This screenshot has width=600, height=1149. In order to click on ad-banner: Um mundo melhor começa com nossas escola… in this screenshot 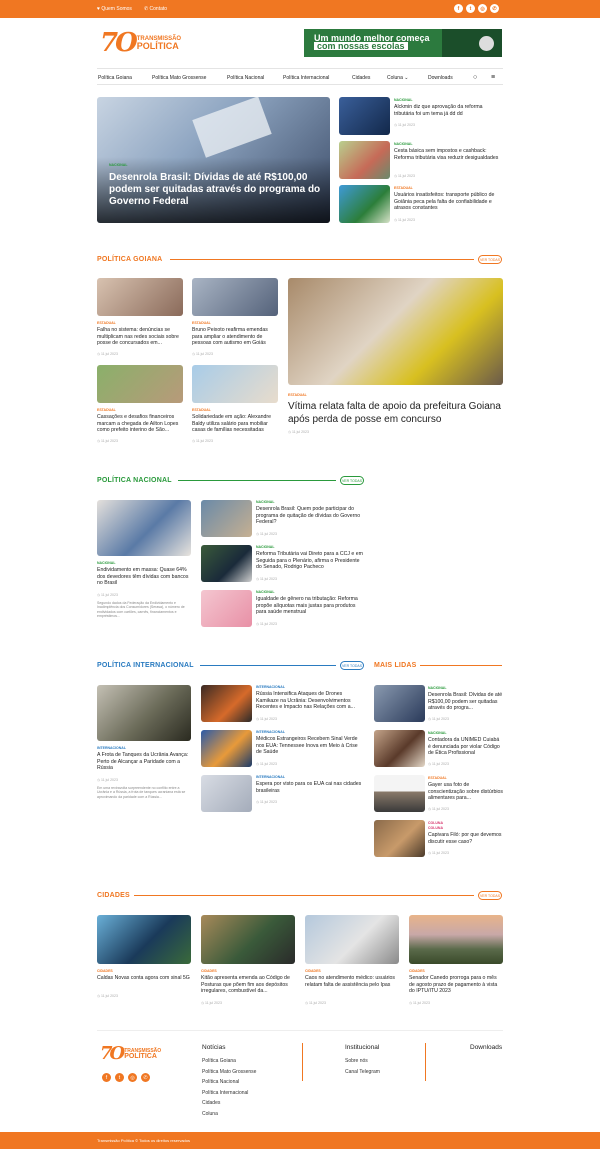, I will do `click(403, 43)`.